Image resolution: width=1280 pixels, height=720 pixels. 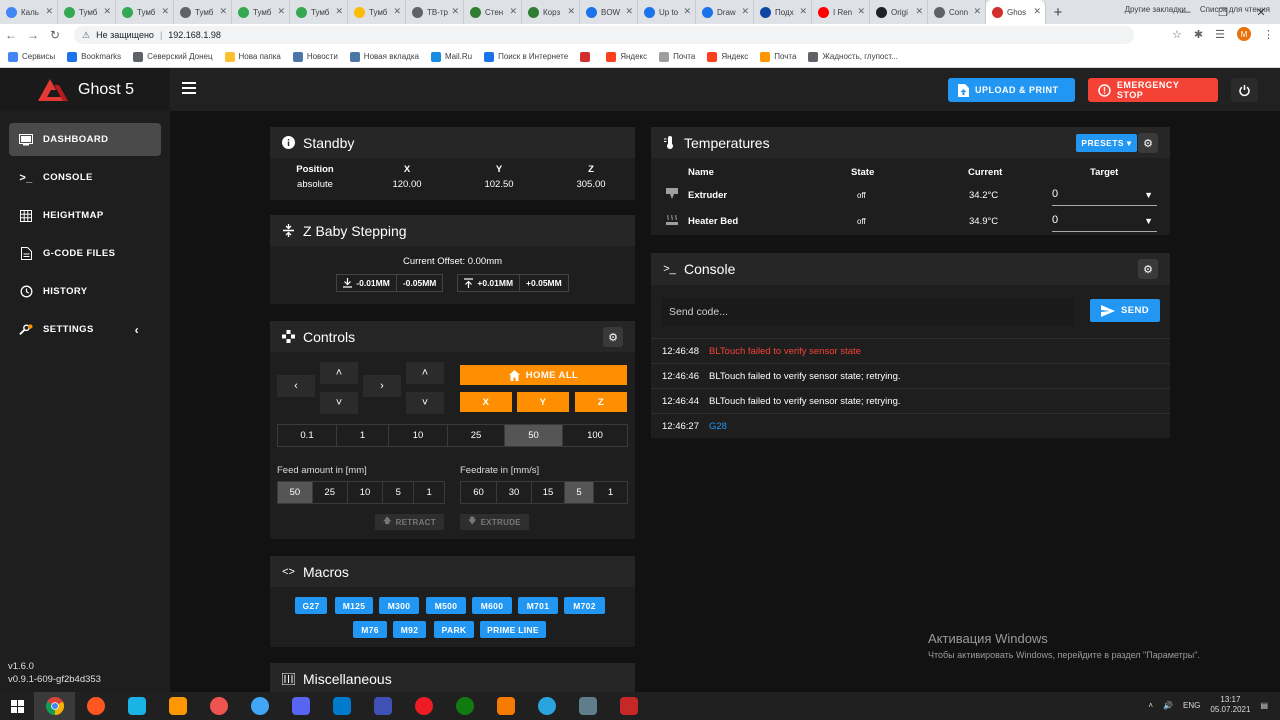 What do you see at coordinates (1148, 143) in the screenshot?
I see `temperatures-settings-gear-icon: ⚙` at bounding box center [1148, 143].